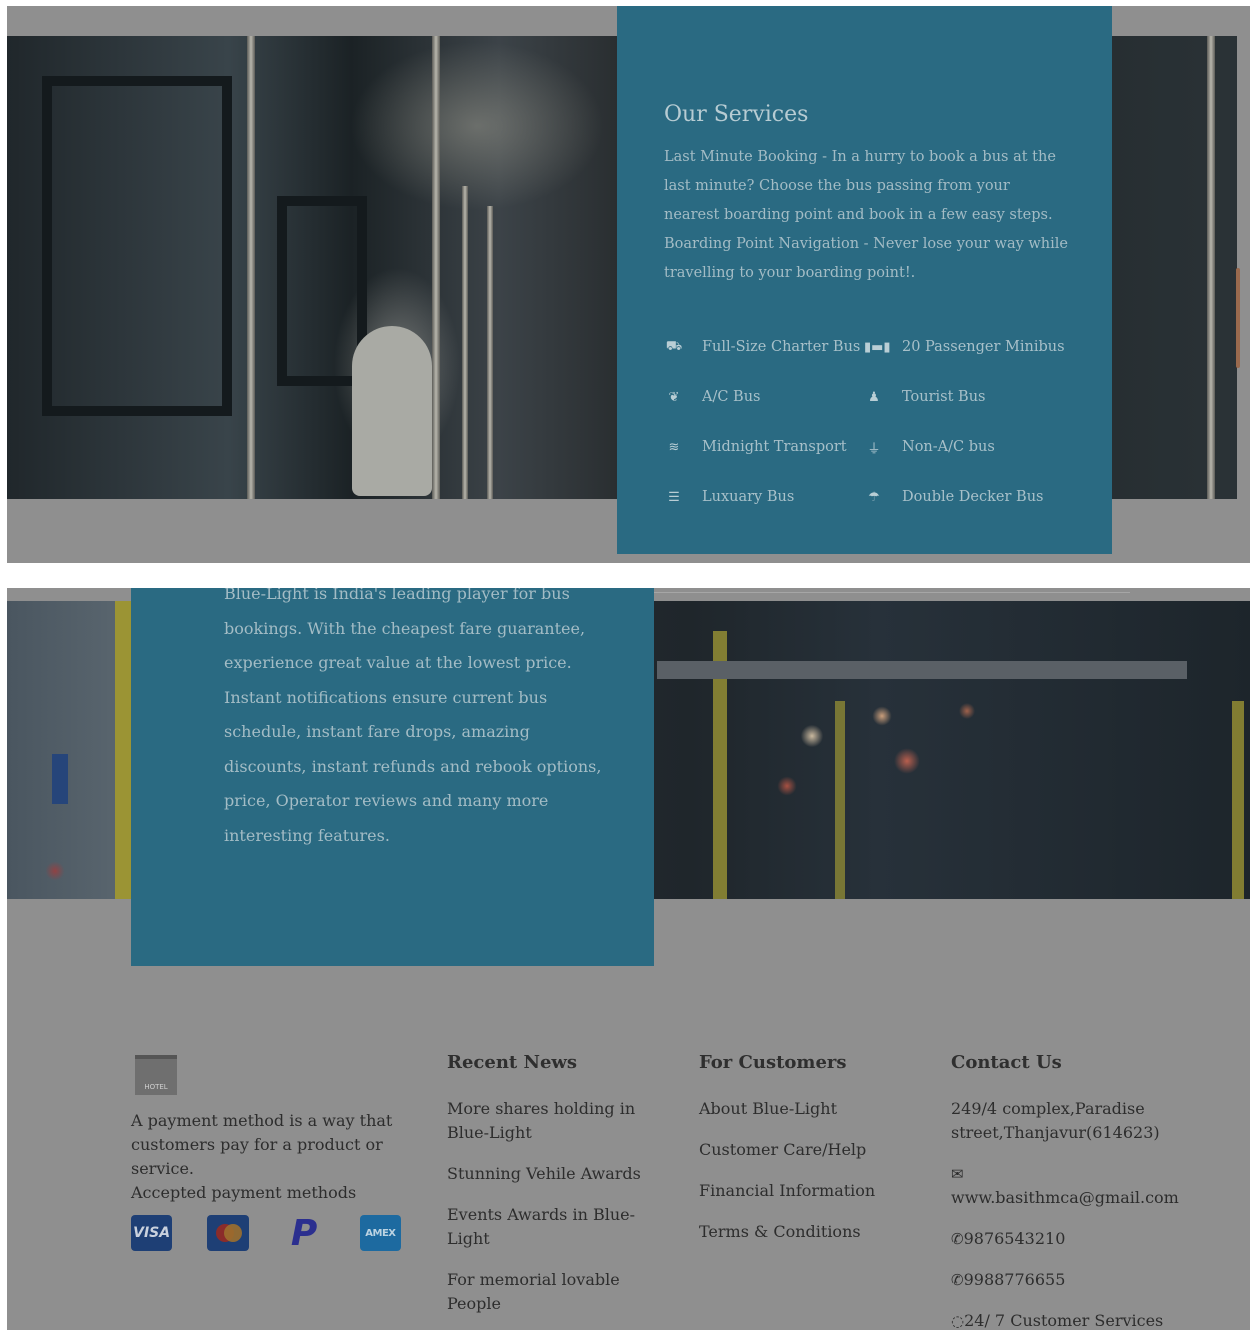 This screenshot has height=1330, width=1250. Describe the element at coordinates (244, 1192) in the screenshot. I see `payment-methods-label: Accepted payment methods` at that location.